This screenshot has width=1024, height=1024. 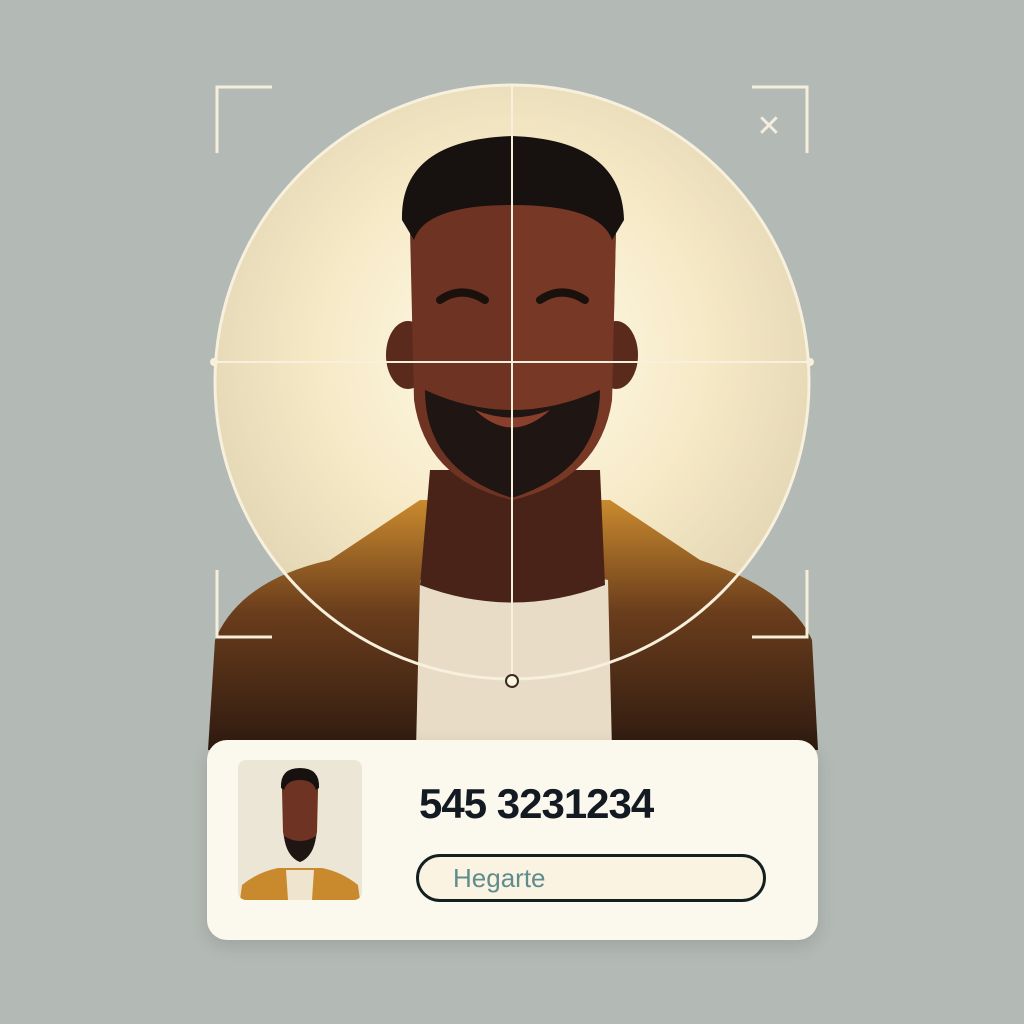 I want to click on name-input: Hegarte, so click(x=591, y=878).